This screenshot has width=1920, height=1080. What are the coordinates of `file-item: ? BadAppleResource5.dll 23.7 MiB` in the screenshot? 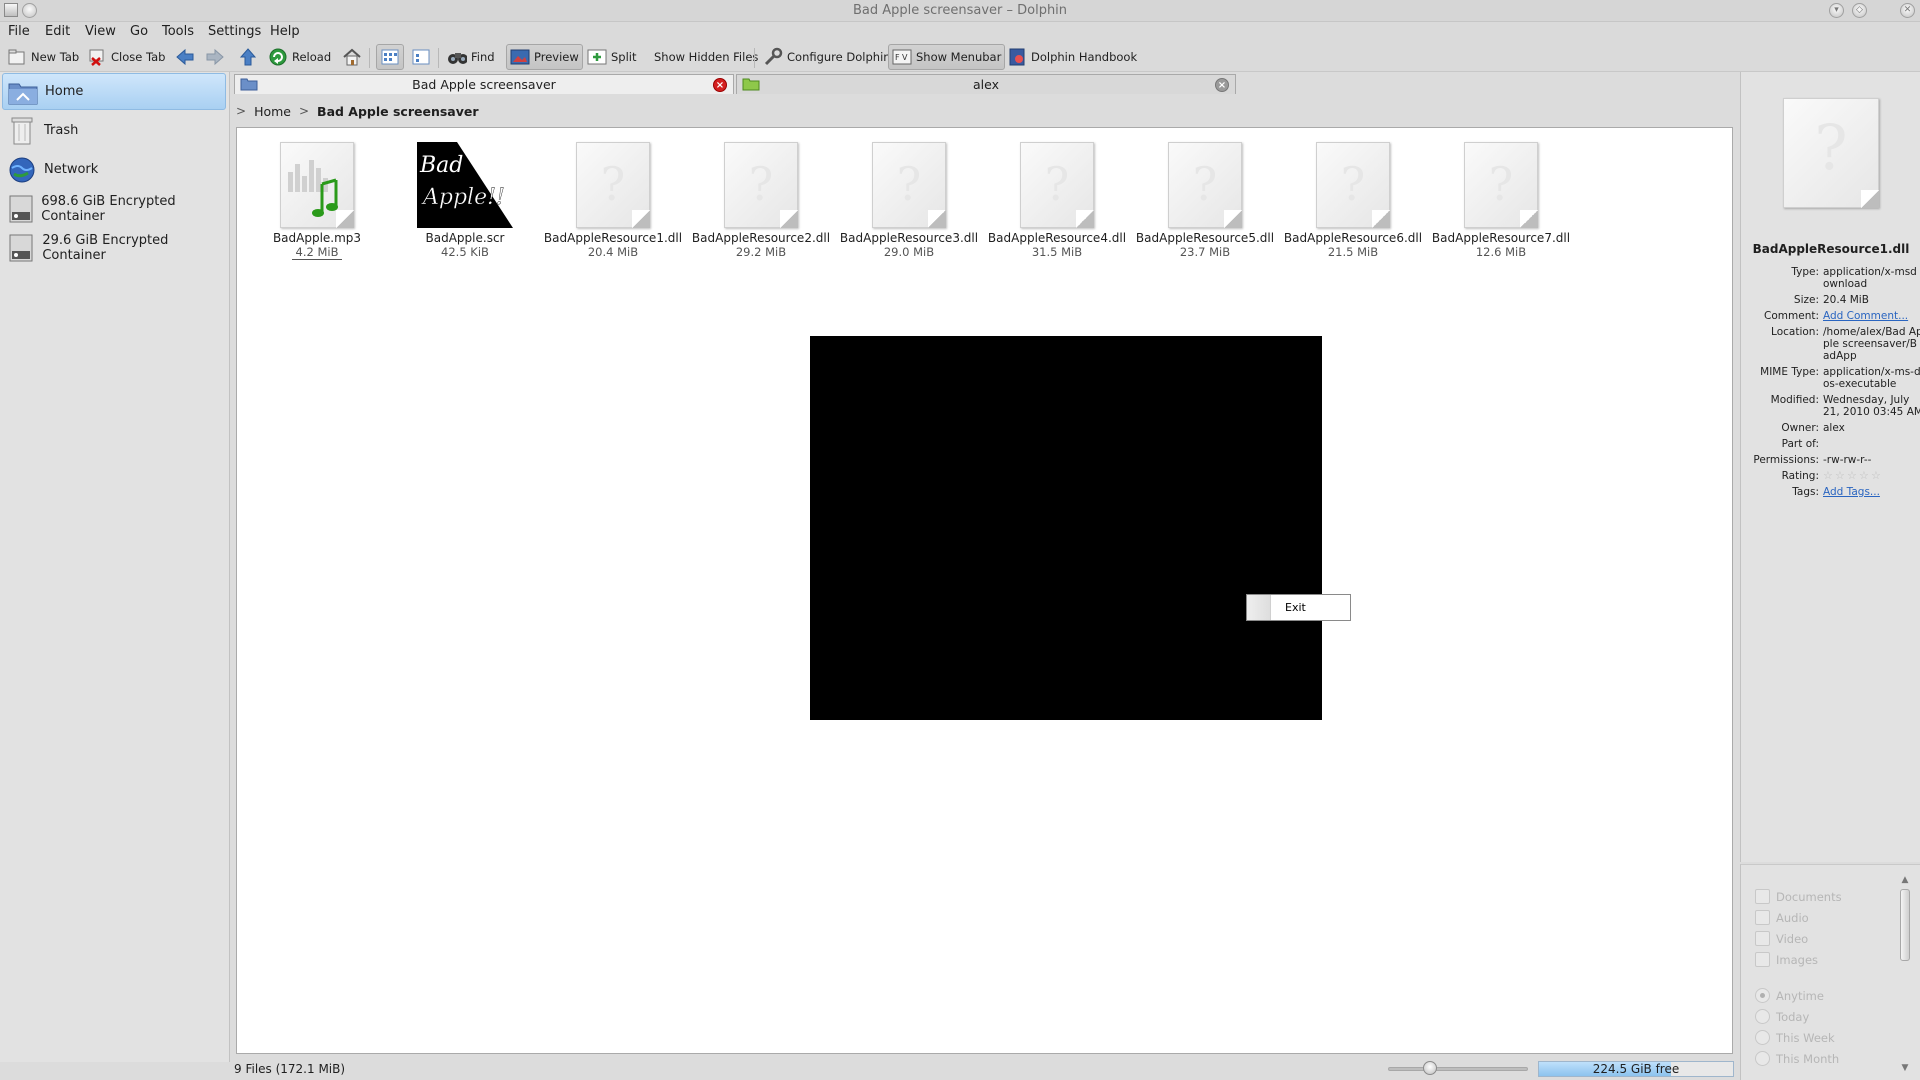 It's located at (1205, 200).